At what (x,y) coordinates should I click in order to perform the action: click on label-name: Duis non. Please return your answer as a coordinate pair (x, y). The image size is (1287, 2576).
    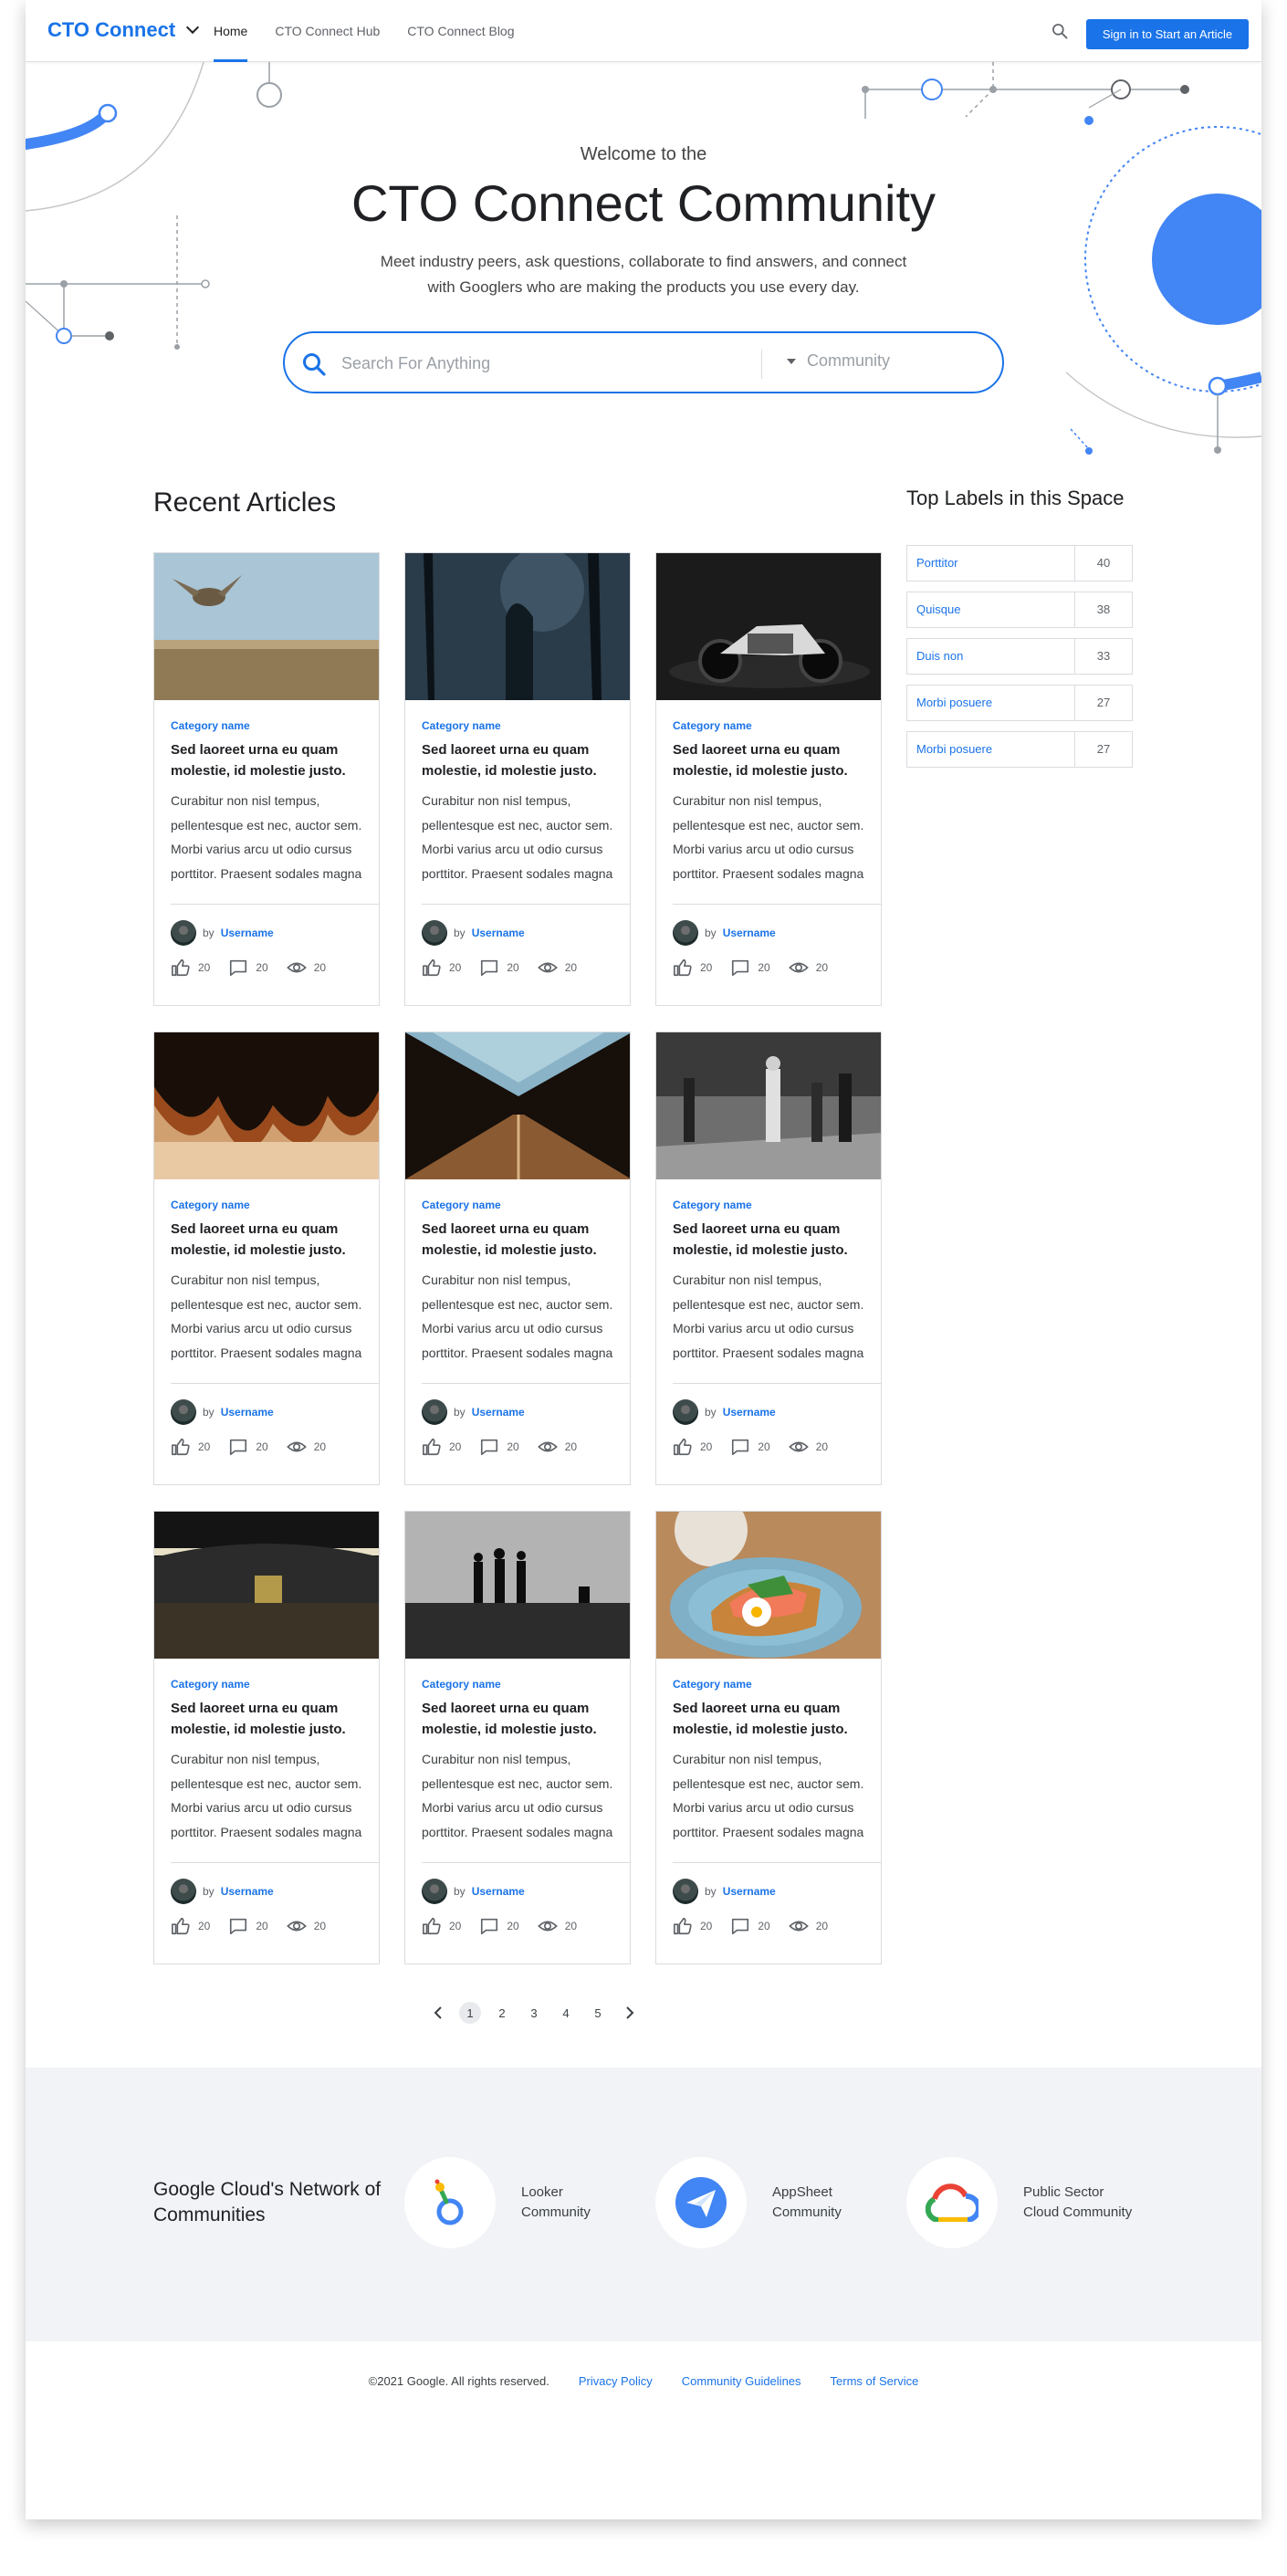
    Looking at the image, I should click on (991, 657).